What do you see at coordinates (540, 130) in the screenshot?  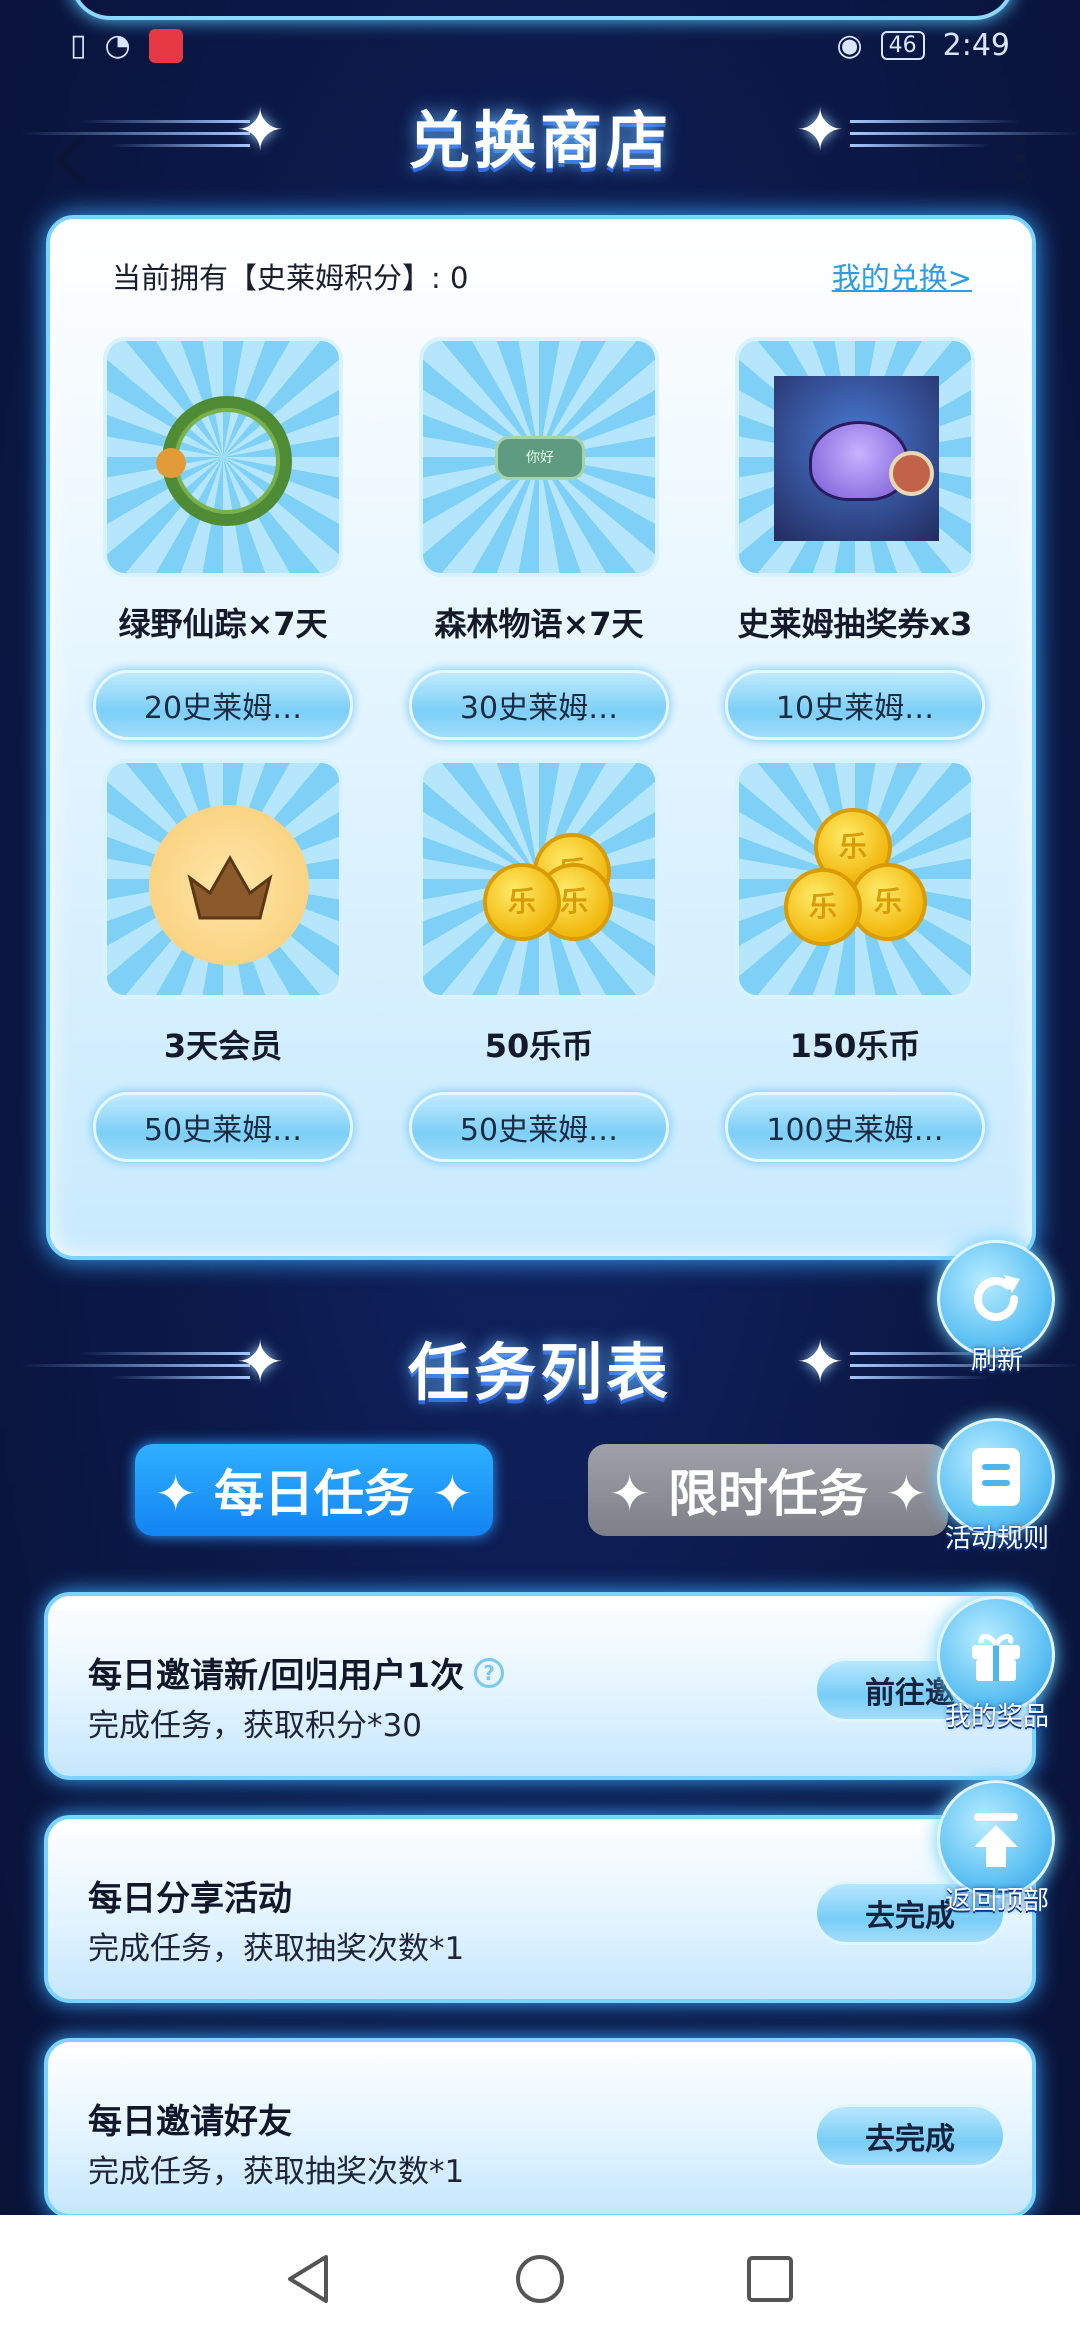 I see `shop-title-bar: ✦ 兑换商店 ✦` at bounding box center [540, 130].